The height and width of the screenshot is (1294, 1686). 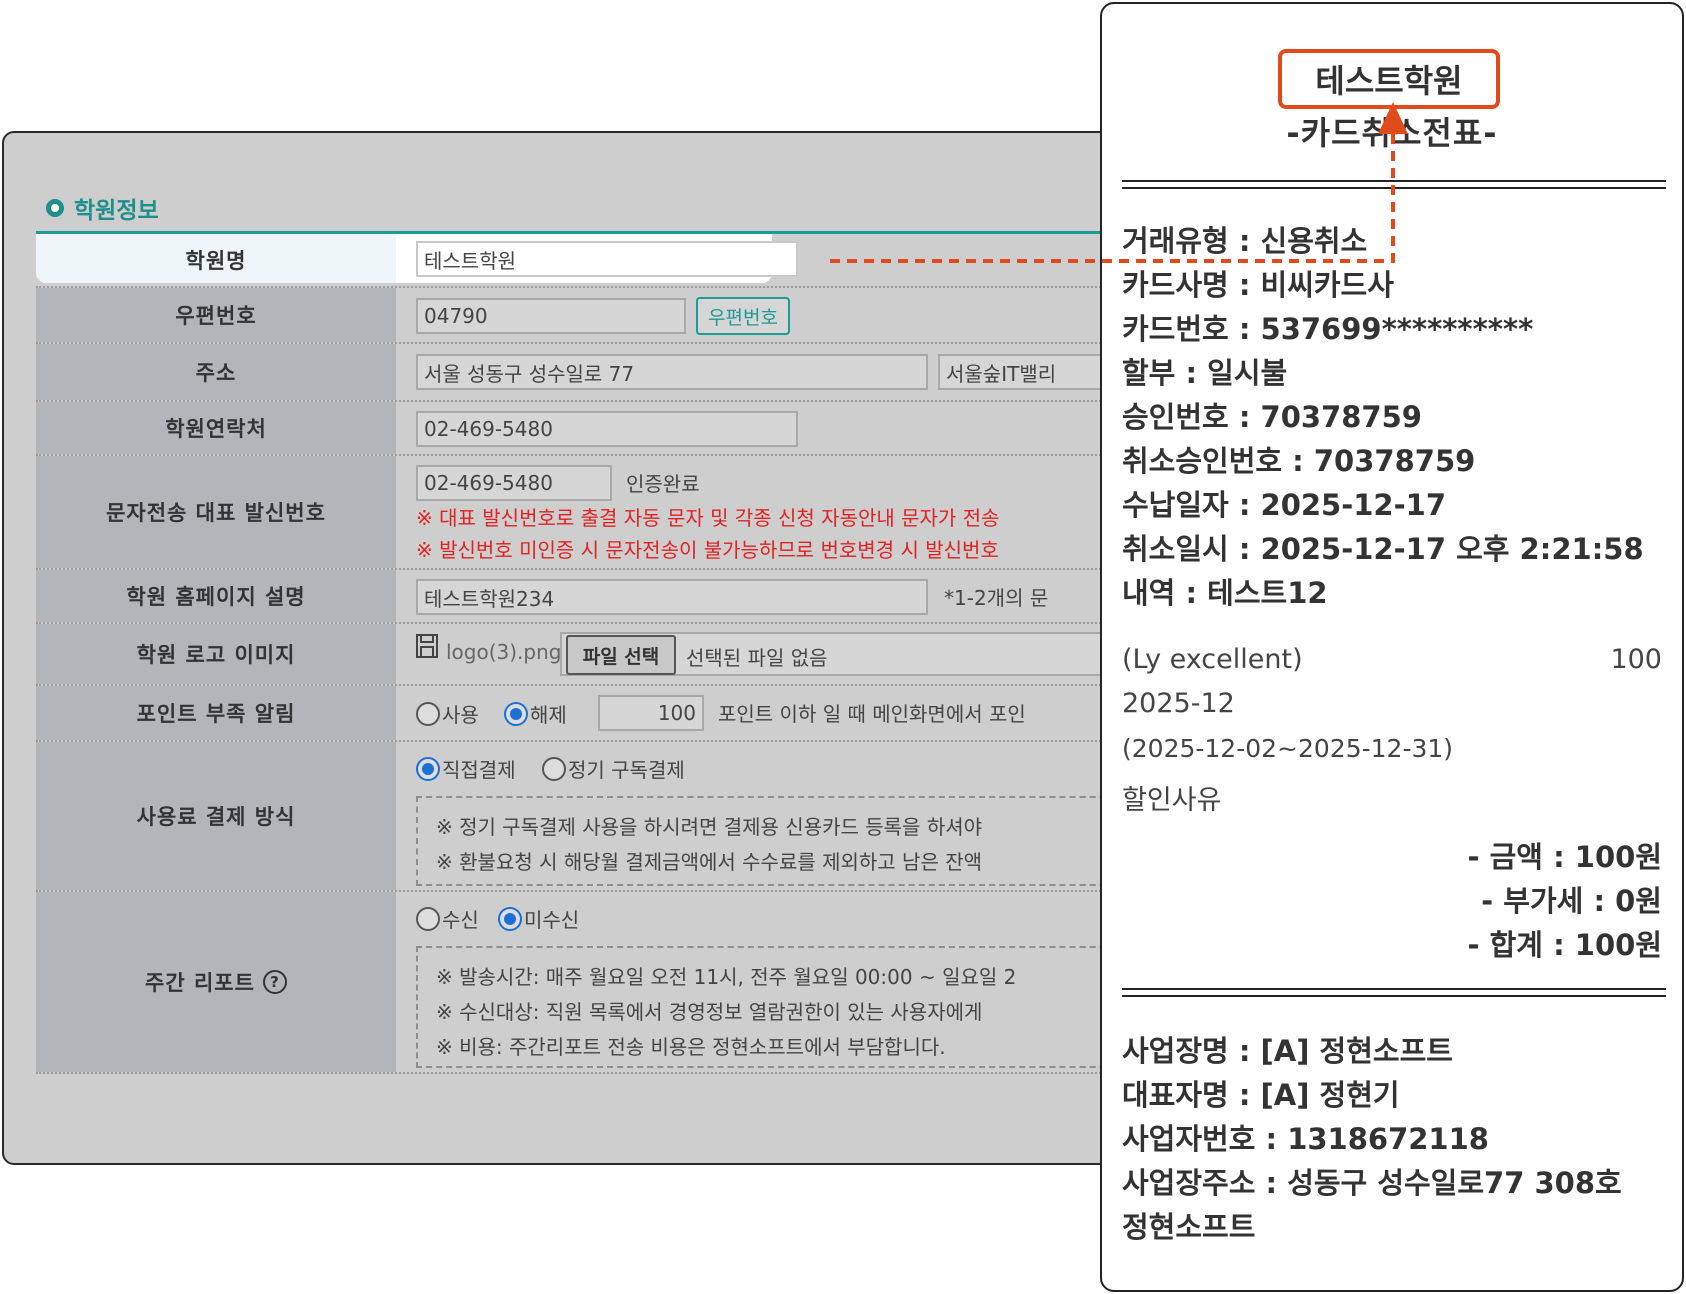 I want to click on point-alert-desc: 포인트 이하 일 때 메인화면에서 포인, so click(x=872, y=714).